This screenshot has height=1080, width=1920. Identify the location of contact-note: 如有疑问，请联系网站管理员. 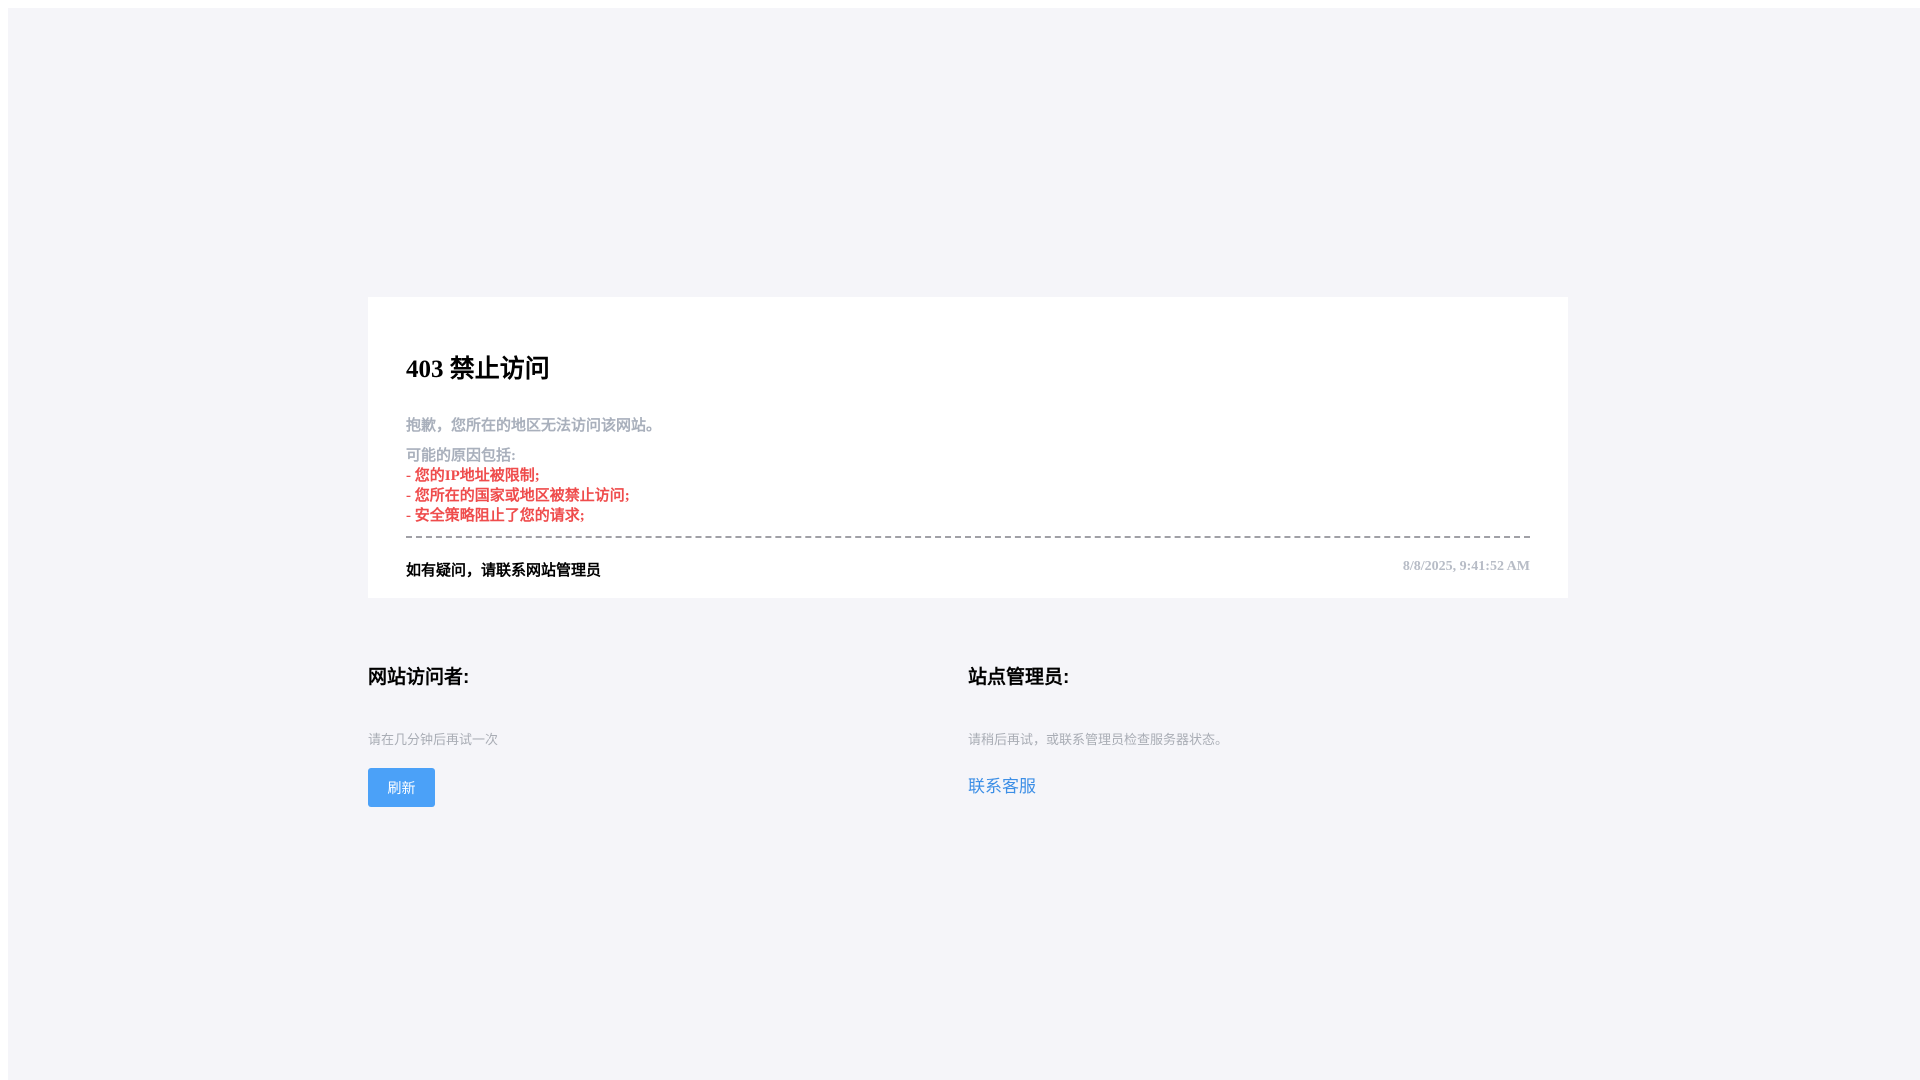
(504, 571).